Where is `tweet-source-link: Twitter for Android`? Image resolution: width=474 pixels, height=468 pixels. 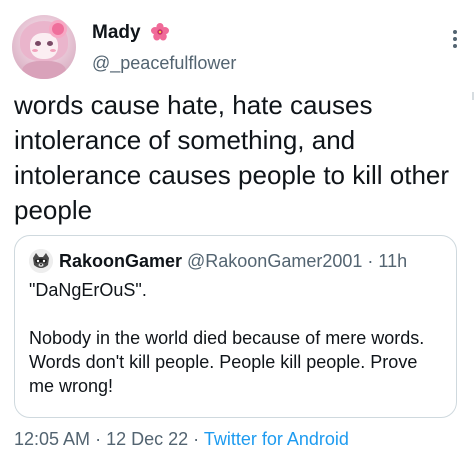 tweet-source-link: Twitter for Android is located at coordinates (276, 439).